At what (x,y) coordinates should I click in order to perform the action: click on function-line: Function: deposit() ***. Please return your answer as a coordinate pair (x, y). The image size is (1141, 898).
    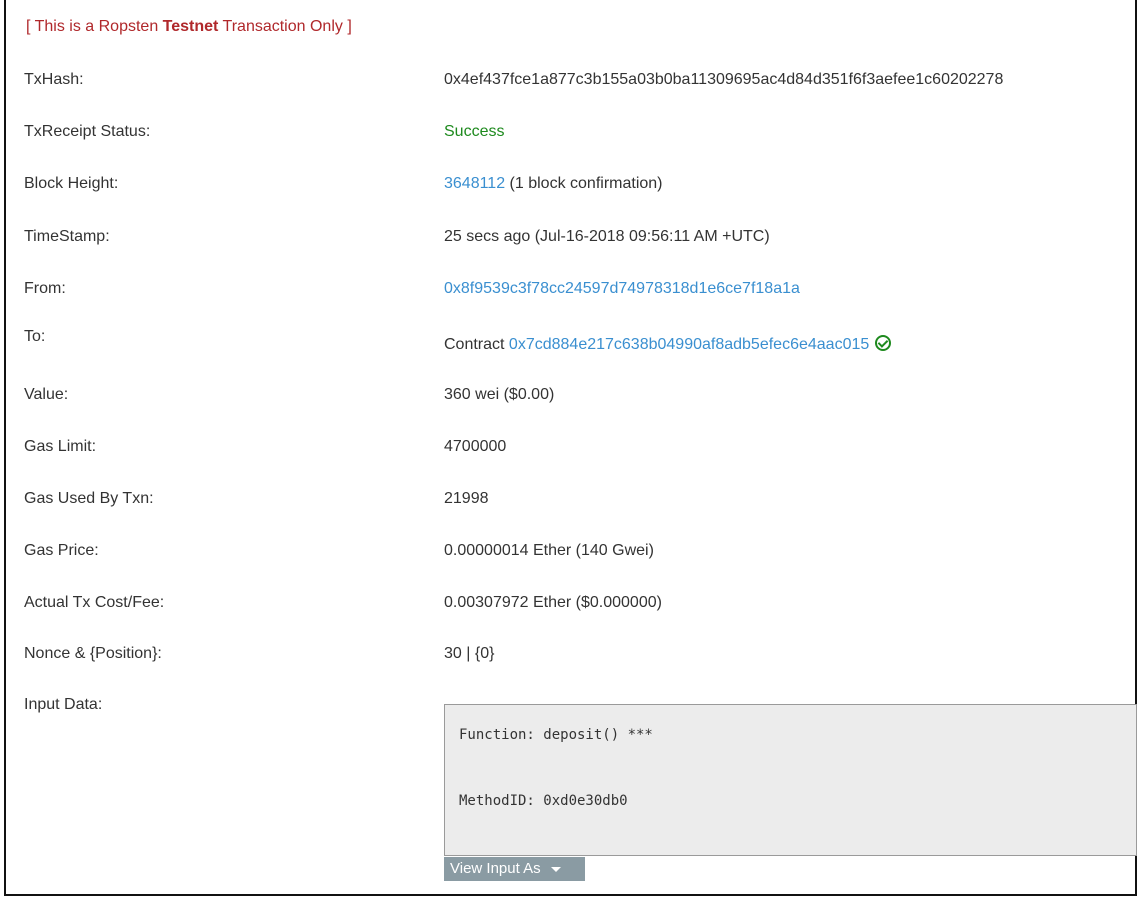
    Looking at the image, I should click on (556, 735).